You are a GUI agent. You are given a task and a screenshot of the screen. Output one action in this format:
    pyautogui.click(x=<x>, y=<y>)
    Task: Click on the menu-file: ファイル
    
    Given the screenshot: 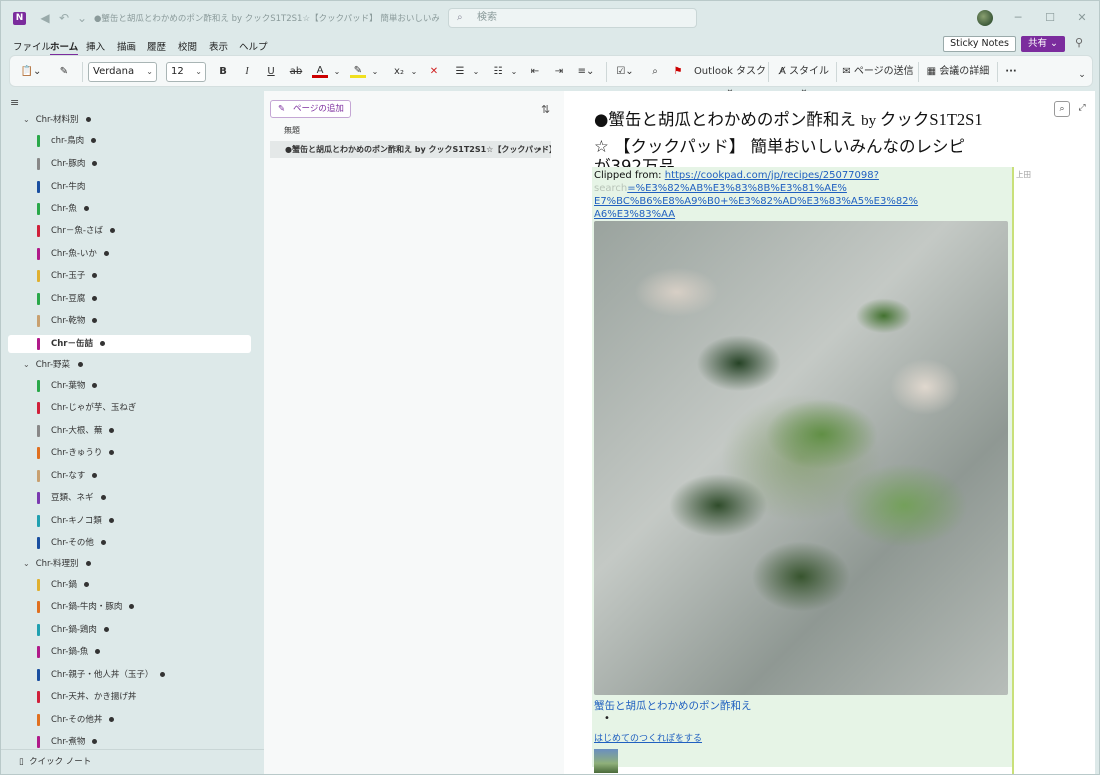 What is the action you would take?
    pyautogui.click(x=32, y=46)
    